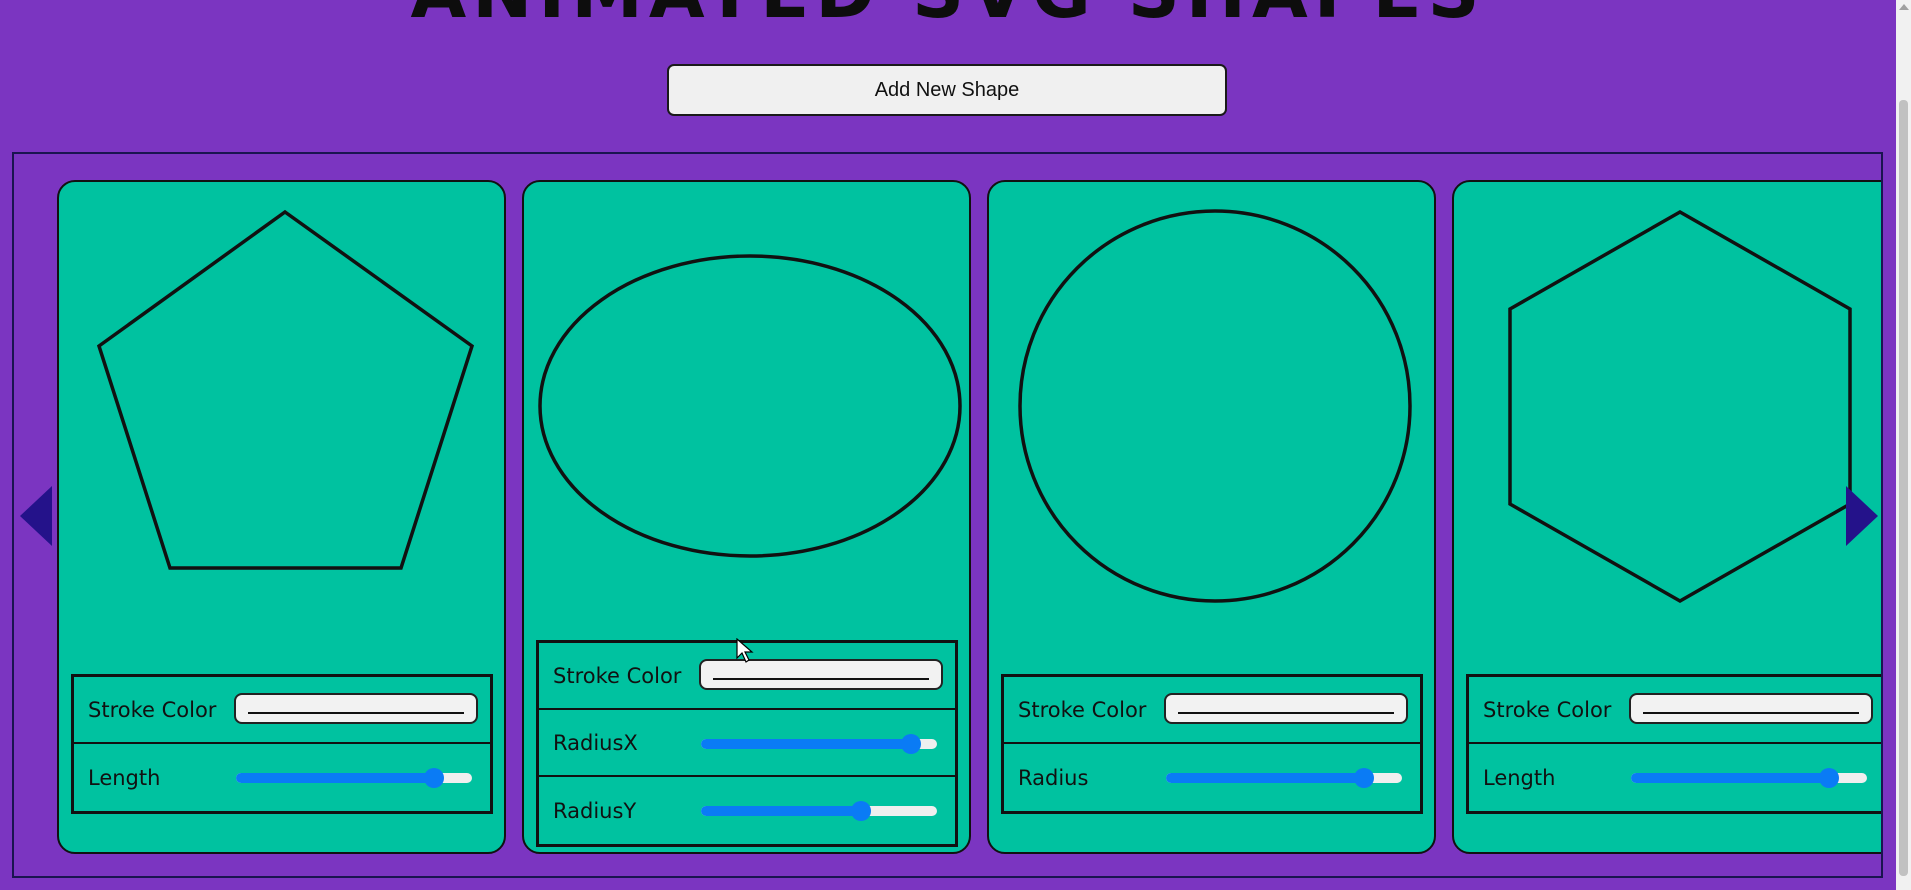 The height and width of the screenshot is (890, 1911). I want to click on hexagon-shape, so click(1680, 406).